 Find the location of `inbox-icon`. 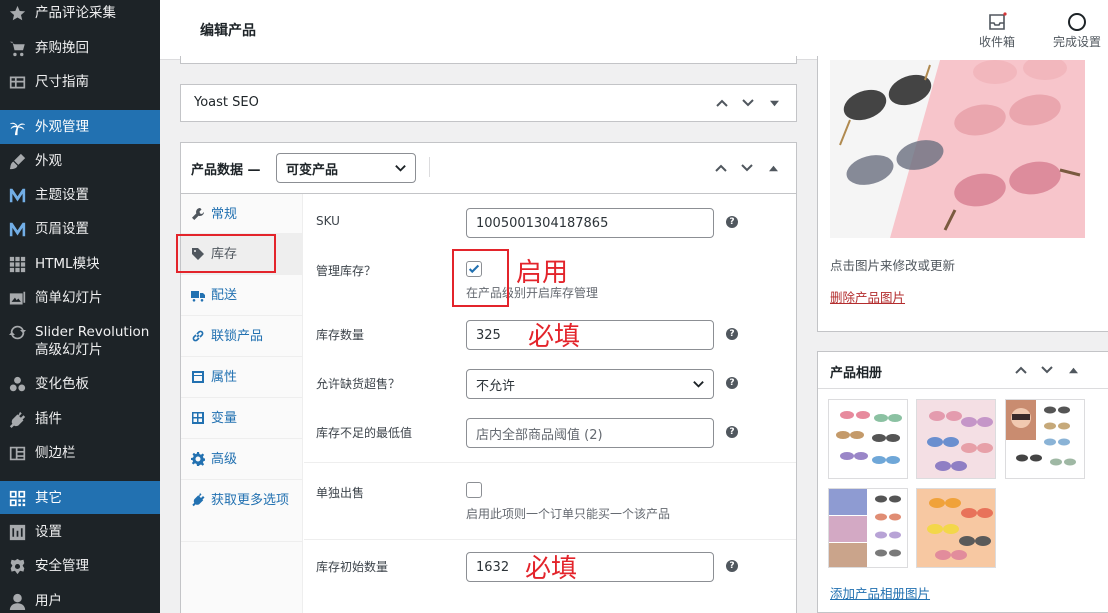

inbox-icon is located at coordinates (998, 21).